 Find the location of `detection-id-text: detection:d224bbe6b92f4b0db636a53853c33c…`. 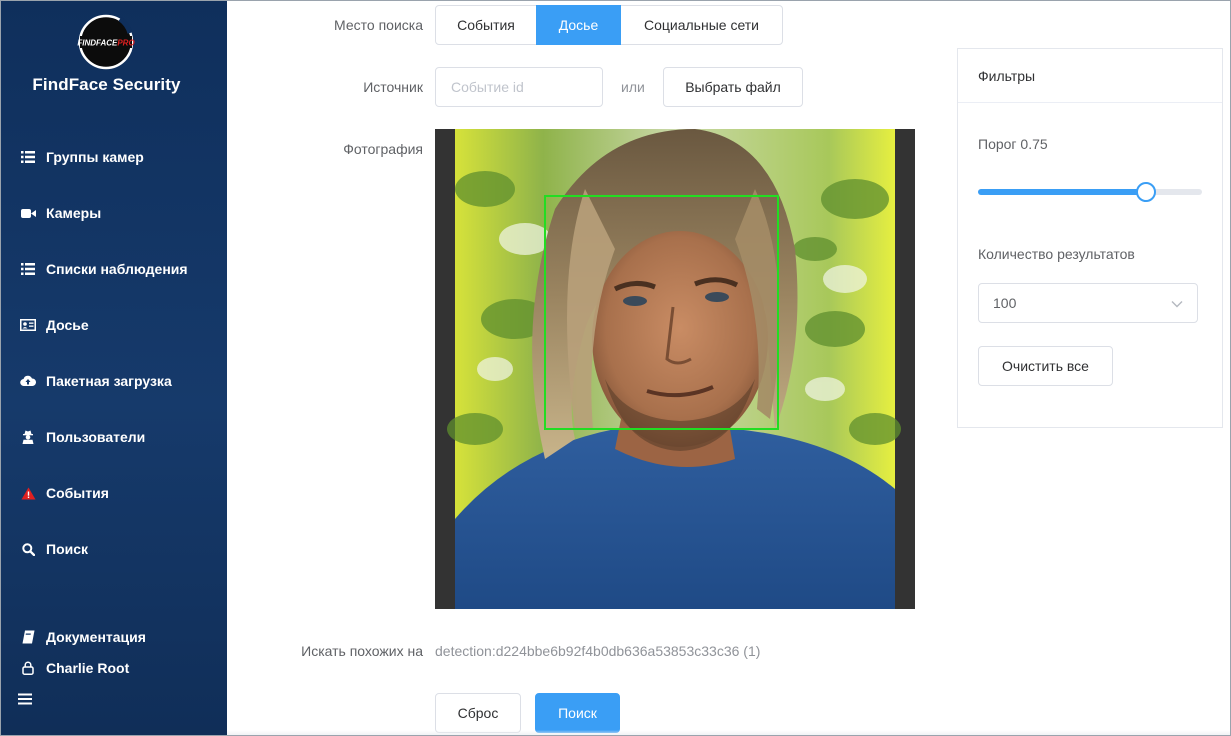

detection-id-text: detection:d224bbe6b92f4b0db636a53853c33c… is located at coordinates (598, 651).